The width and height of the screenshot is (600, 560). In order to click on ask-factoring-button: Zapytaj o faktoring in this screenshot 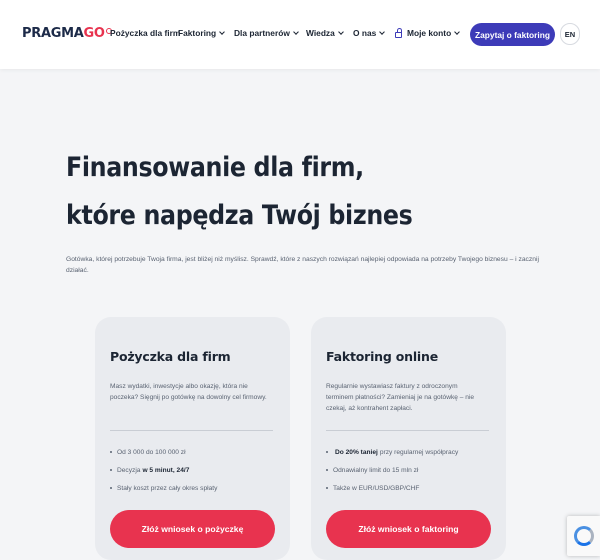, I will do `click(512, 34)`.